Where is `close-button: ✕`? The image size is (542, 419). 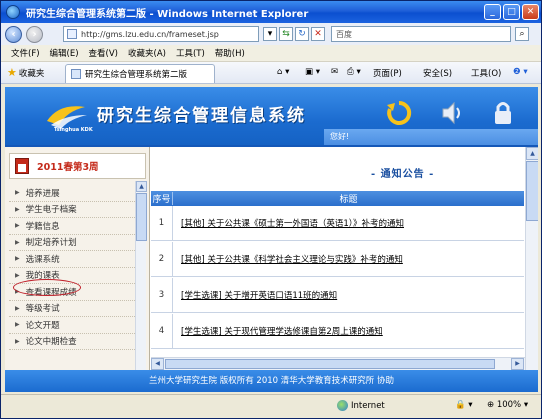 close-button: ✕ is located at coordinates (530, 12).